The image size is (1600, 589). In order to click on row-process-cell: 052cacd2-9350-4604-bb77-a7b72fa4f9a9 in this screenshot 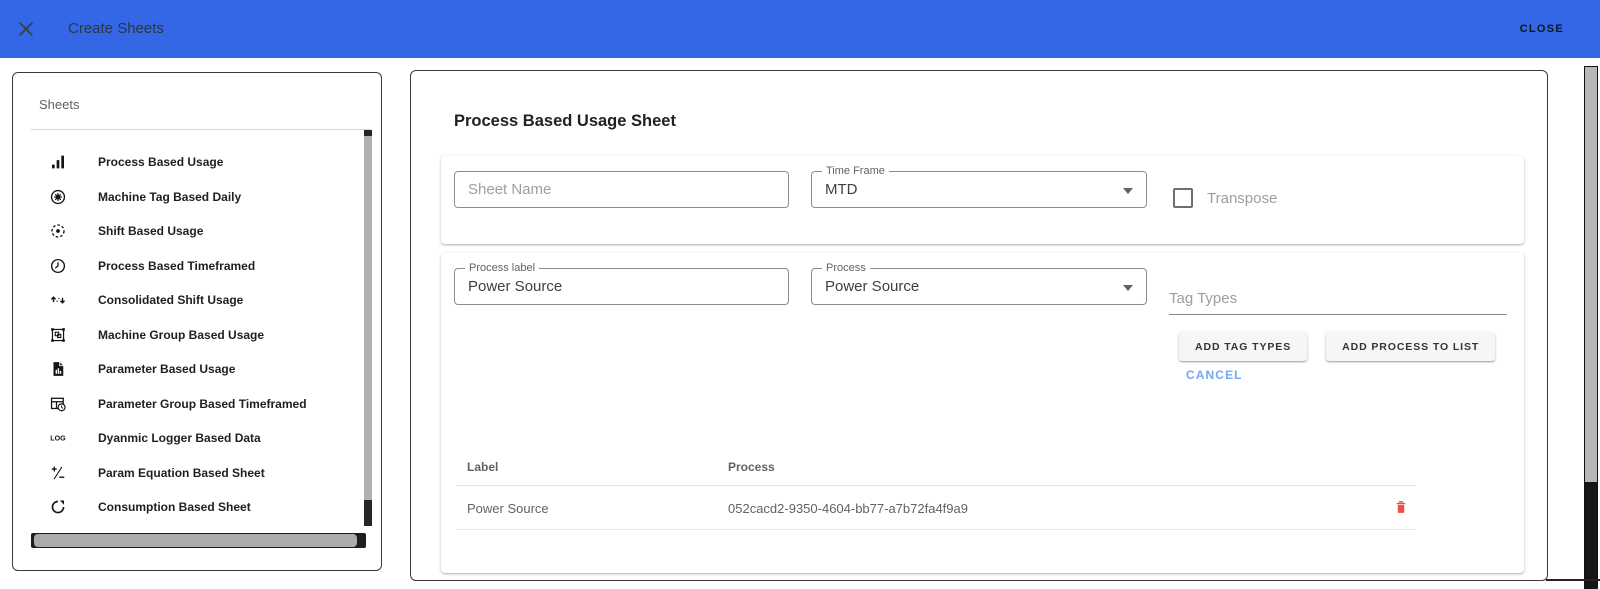, I will do `click(848, 508)`.